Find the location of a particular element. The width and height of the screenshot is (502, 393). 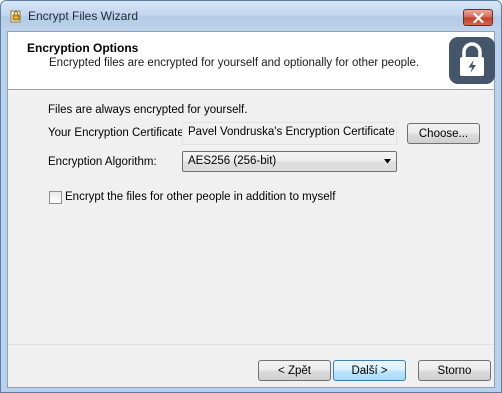

encrypt-wizard-icon is located at coordinates (15, 16).